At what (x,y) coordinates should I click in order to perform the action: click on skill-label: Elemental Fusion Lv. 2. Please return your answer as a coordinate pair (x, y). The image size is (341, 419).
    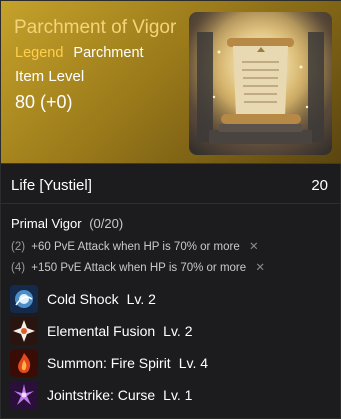
    Looking at the image, I should click on (119, 331).